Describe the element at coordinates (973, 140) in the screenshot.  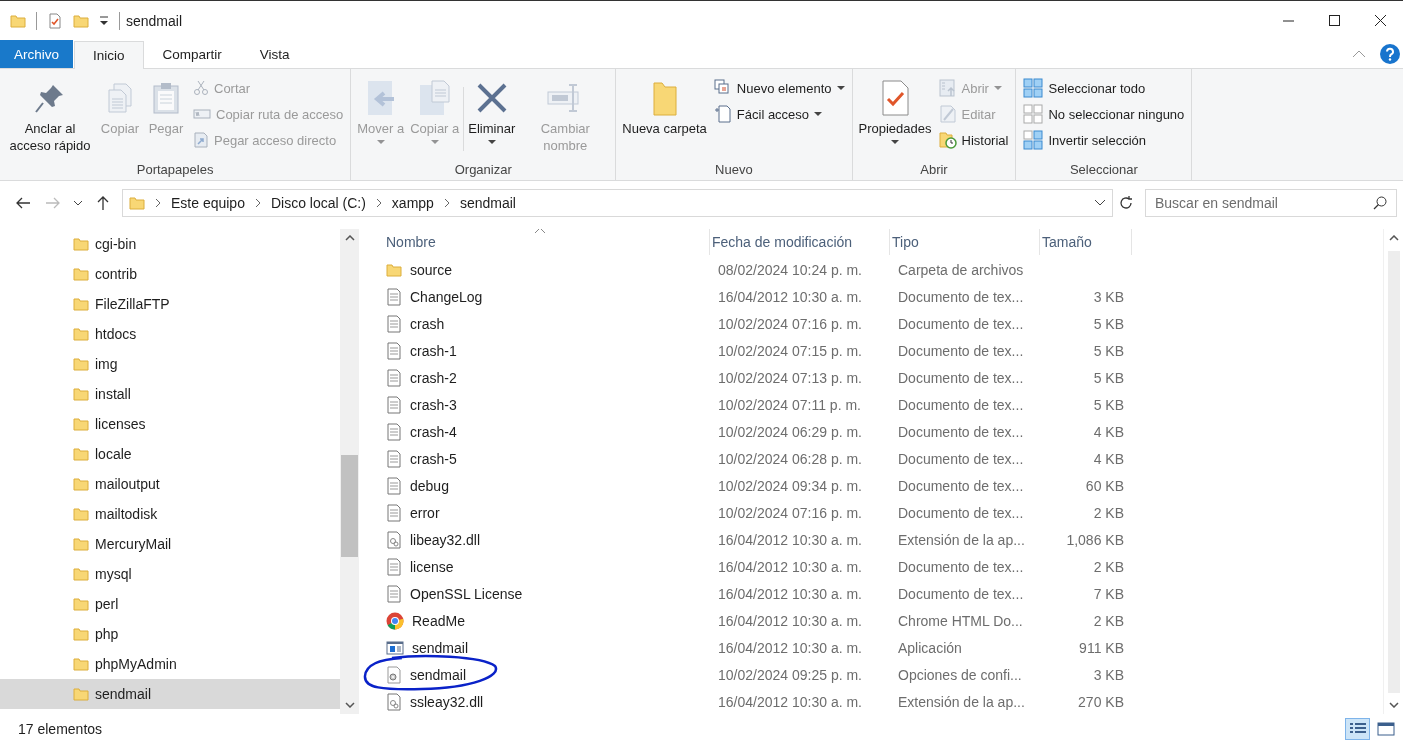
I see `ribbon-button: Historial` at that location.